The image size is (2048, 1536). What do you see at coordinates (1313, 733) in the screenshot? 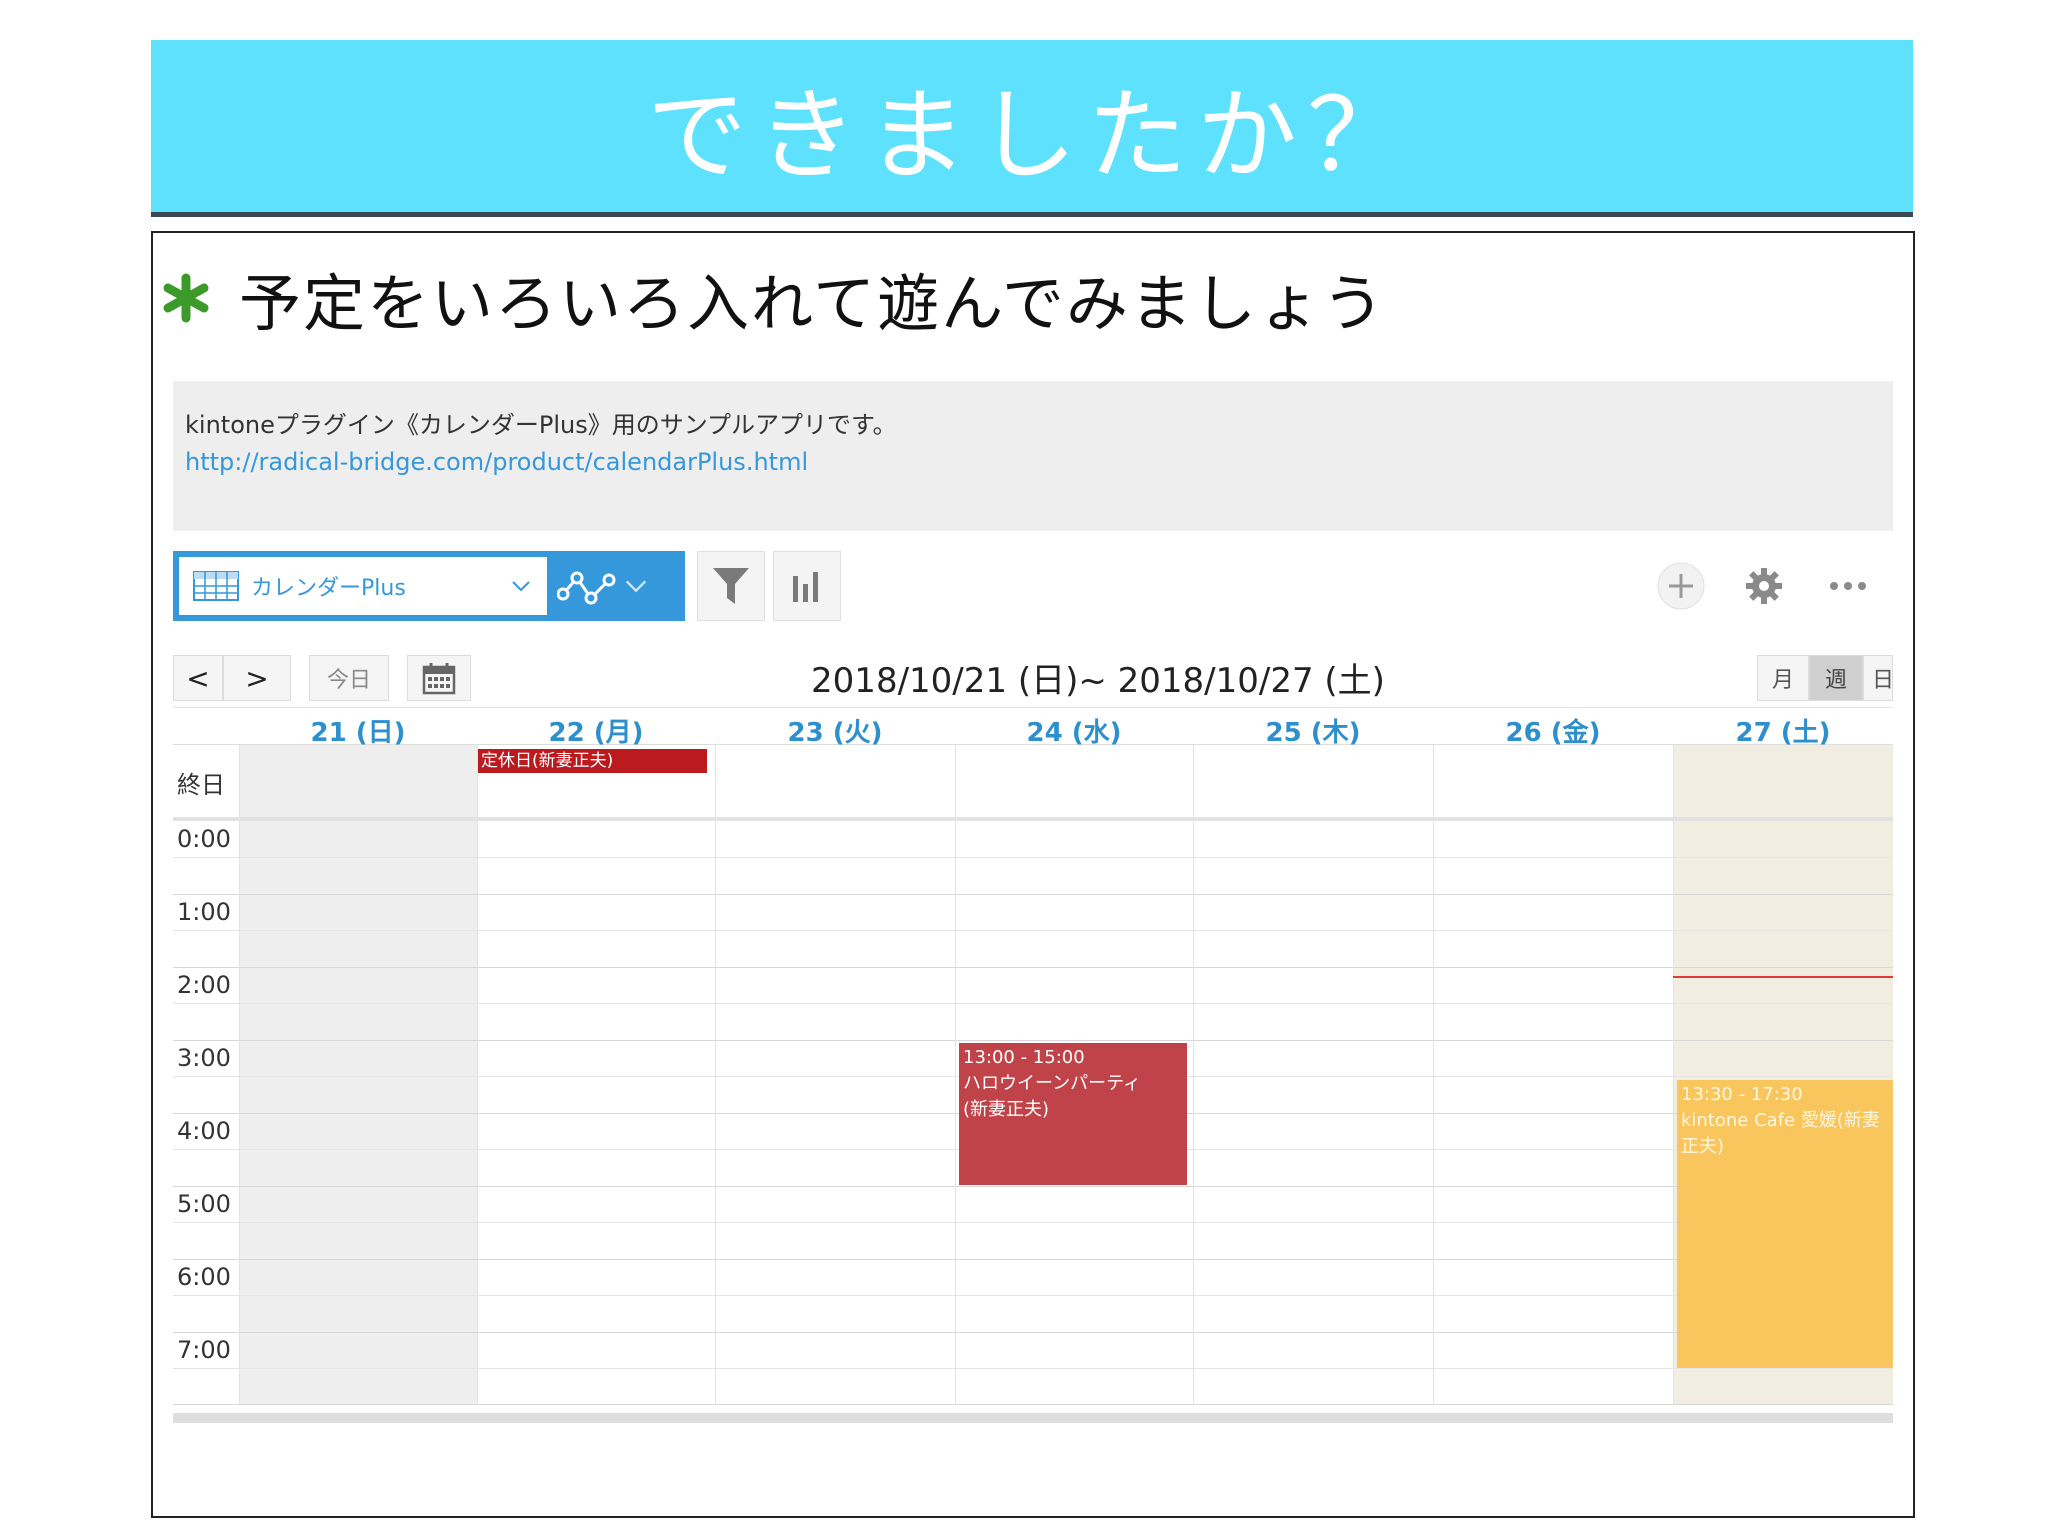
I see `day-header-thu: 25 (木)` at bounding box center [1313, 733].